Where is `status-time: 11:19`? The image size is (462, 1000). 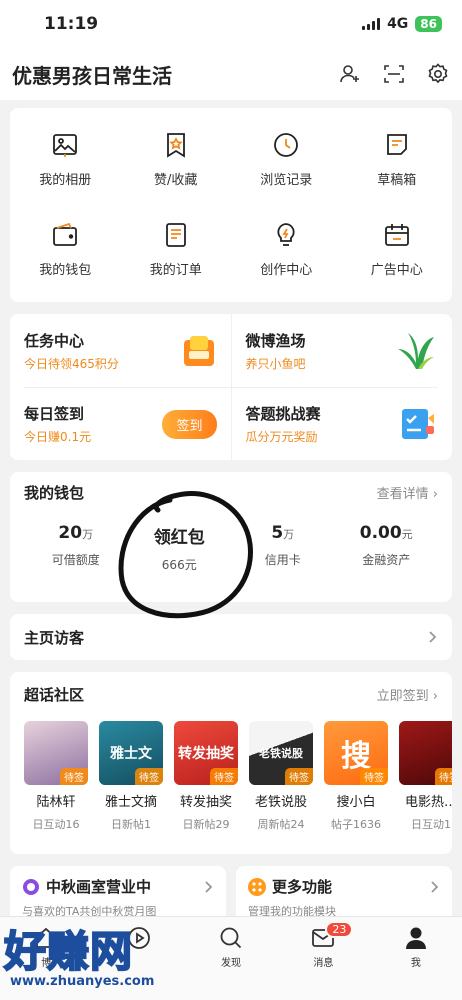
status-time: 11:19 is located at coordinates (71, 24).